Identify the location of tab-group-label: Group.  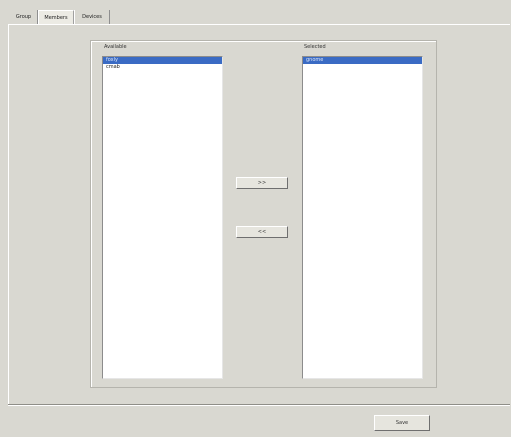
(23, 17).